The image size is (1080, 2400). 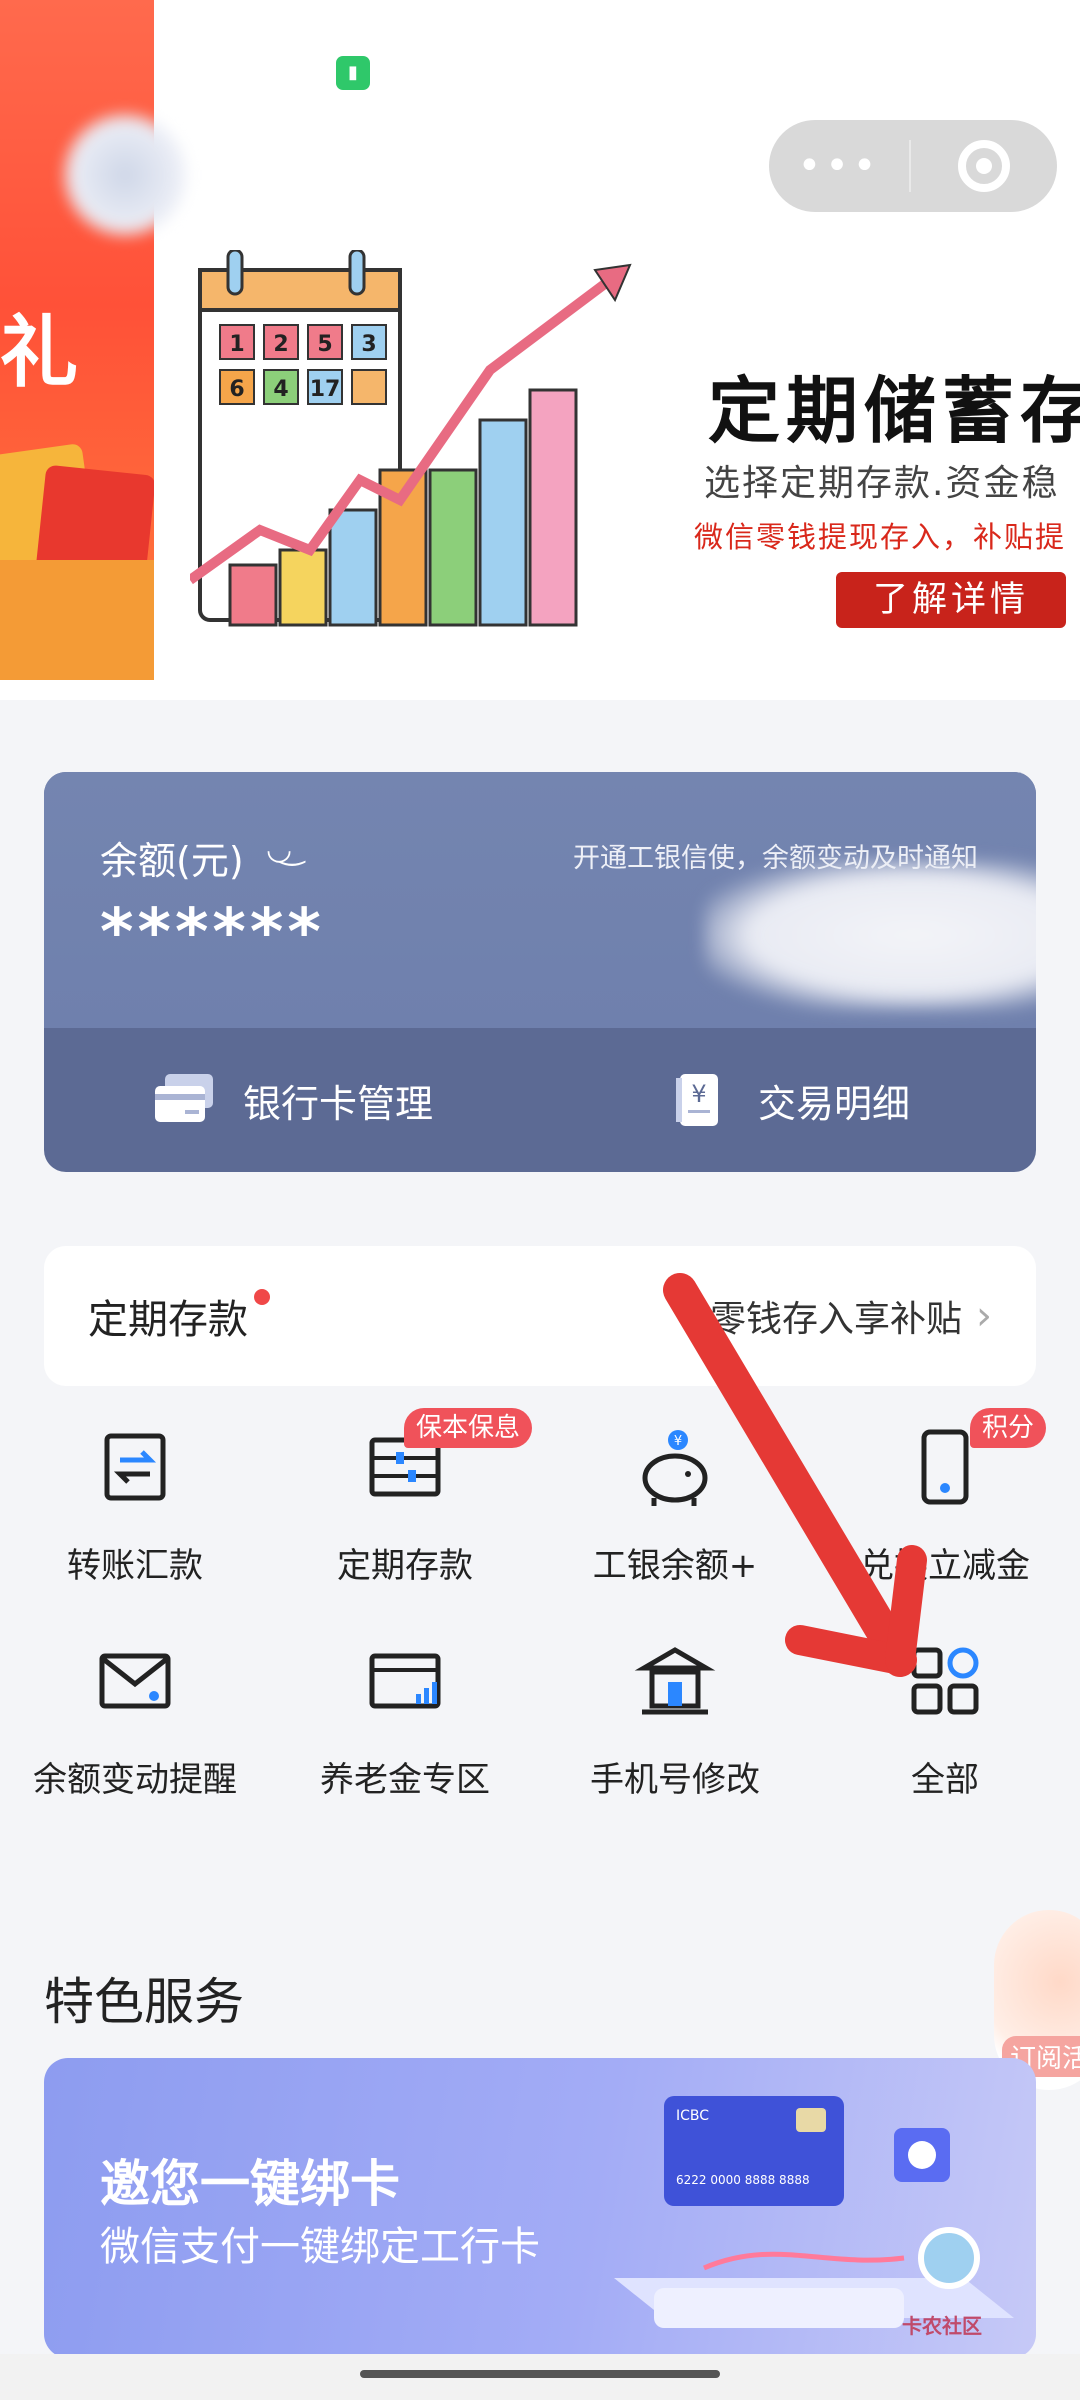 I want to click on calendar-number: 2, so click(x=280, y=344).